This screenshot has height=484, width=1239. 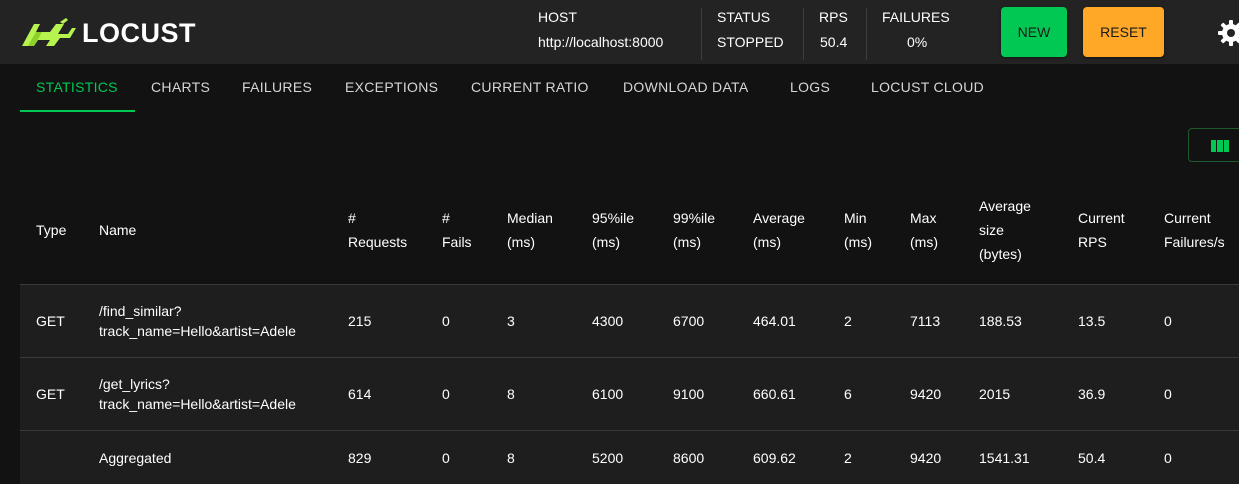 I want to click on view-column-icon, so click(x=1220, y=146).